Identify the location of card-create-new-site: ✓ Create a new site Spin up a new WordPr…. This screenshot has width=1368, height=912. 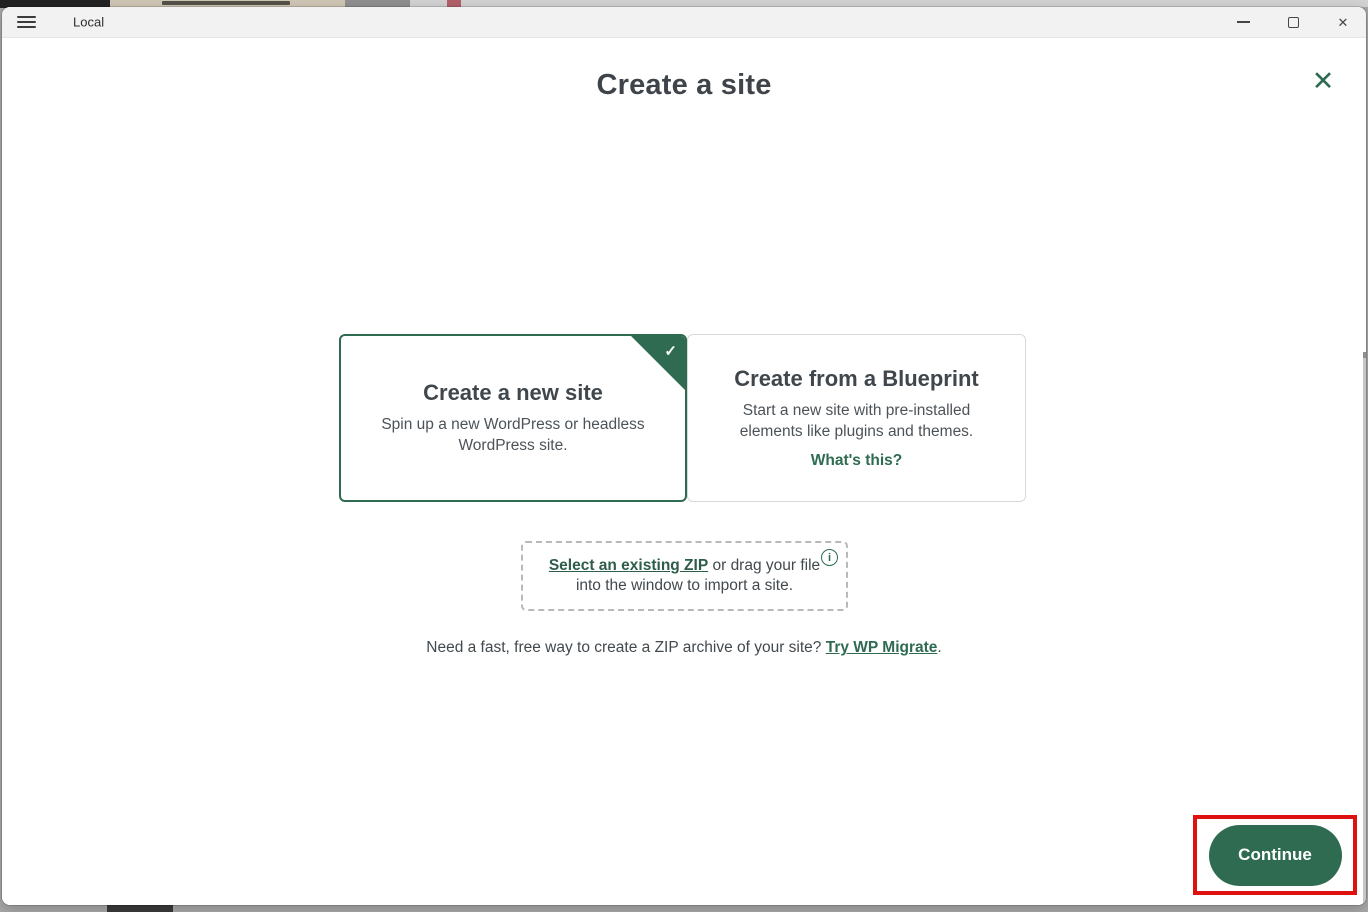
(513, 418).